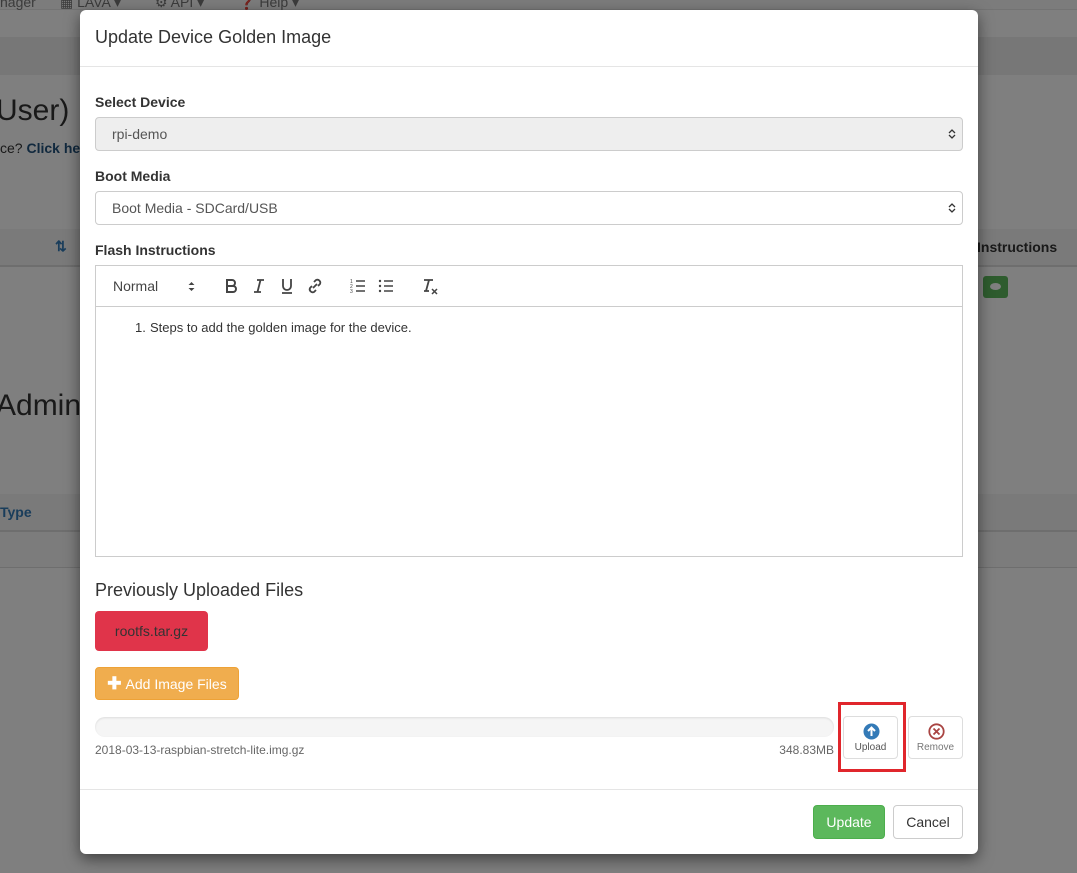  I want to click on remove-button: Remove, so click(935, 737).